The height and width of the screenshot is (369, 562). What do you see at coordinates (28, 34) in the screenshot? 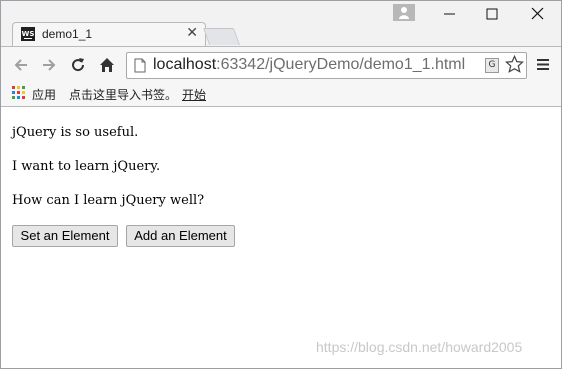
I see `webstorm-favicon-icon: WS` at bounding box center [28, 34].